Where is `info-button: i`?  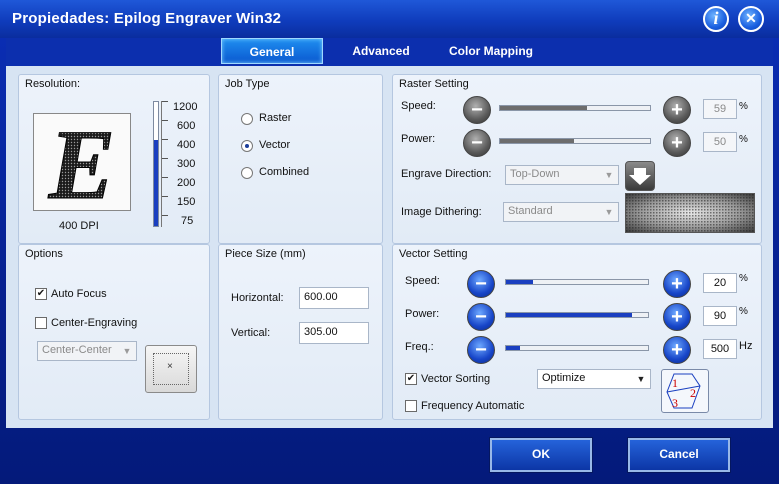
info-button: i is located at coordinates (716, 19).